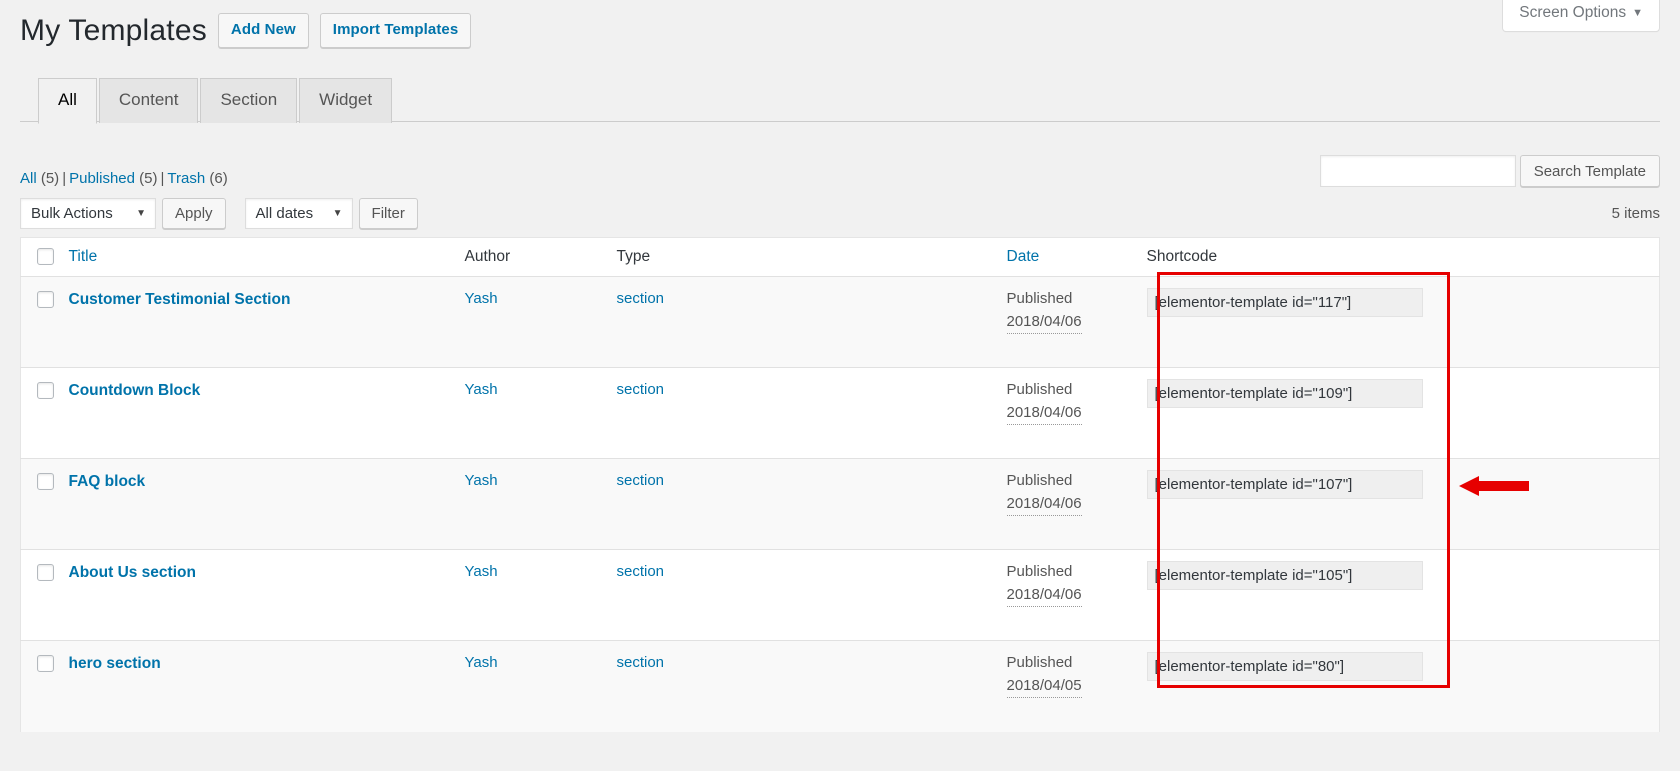  Describe the element at coordinates (102, 178) in the screenshot. I see `status-filter-published-link: Published` at that location.